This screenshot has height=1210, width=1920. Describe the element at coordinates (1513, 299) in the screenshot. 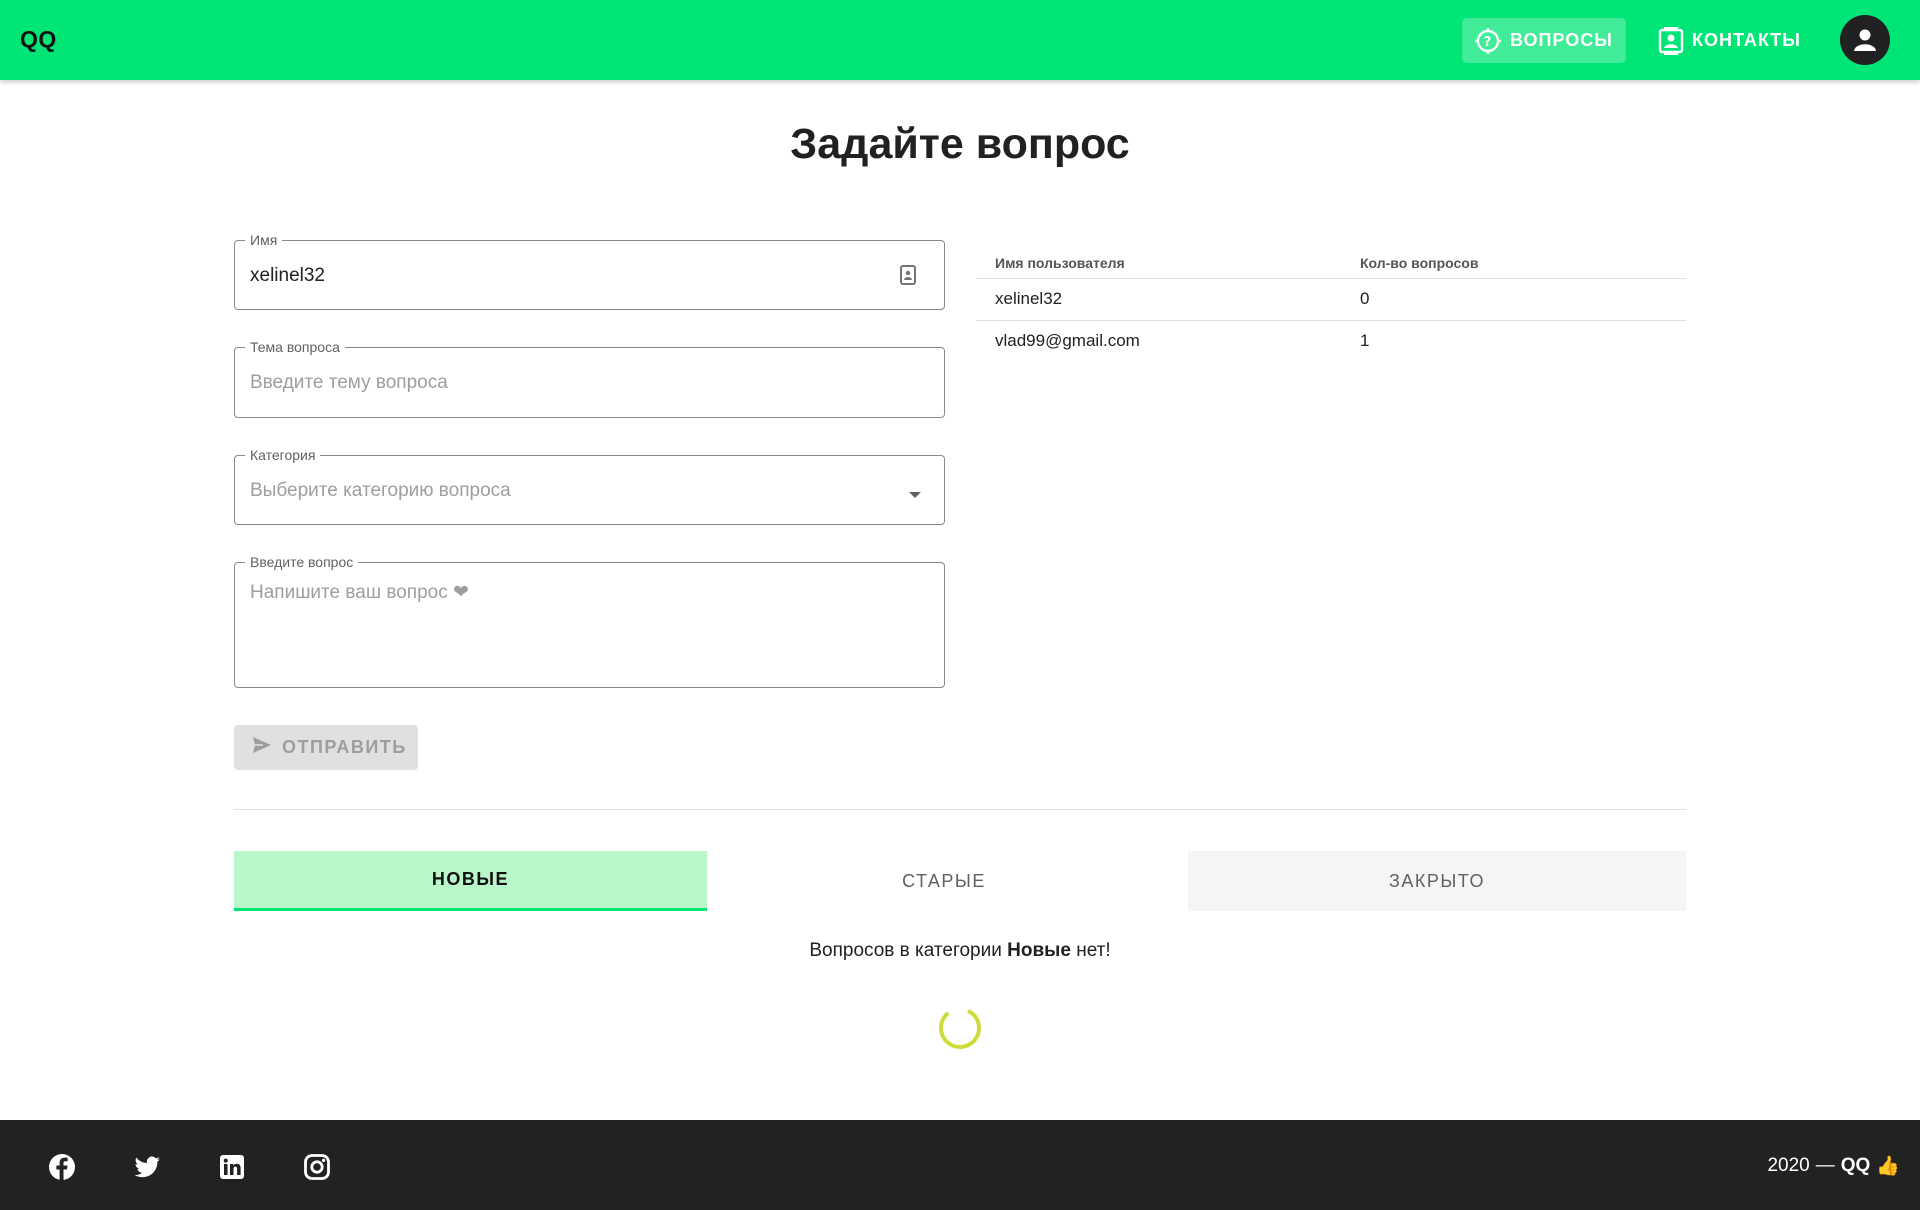

I see `cell-question-count: 0` at that location.